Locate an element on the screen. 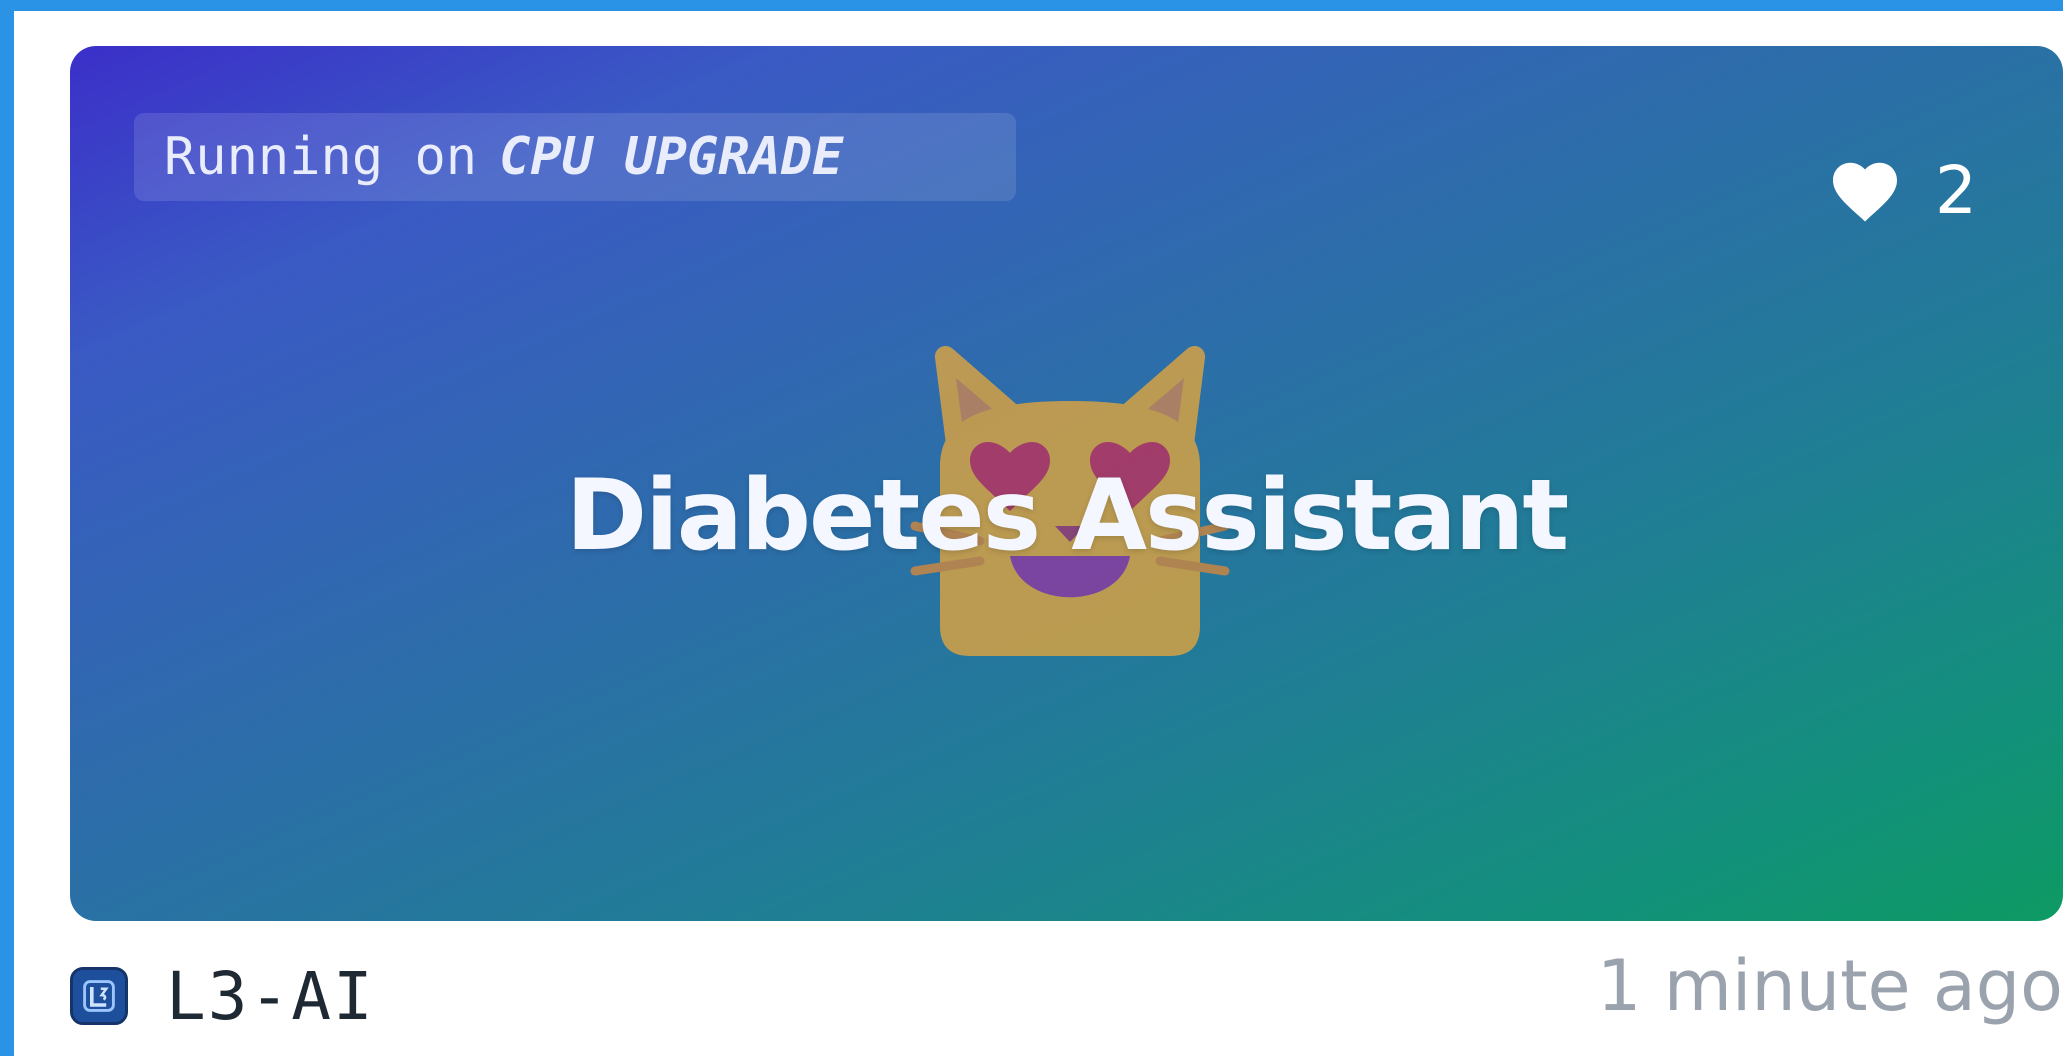  hardware-badge-prefix: Running on is located at coordinates (321, 157).